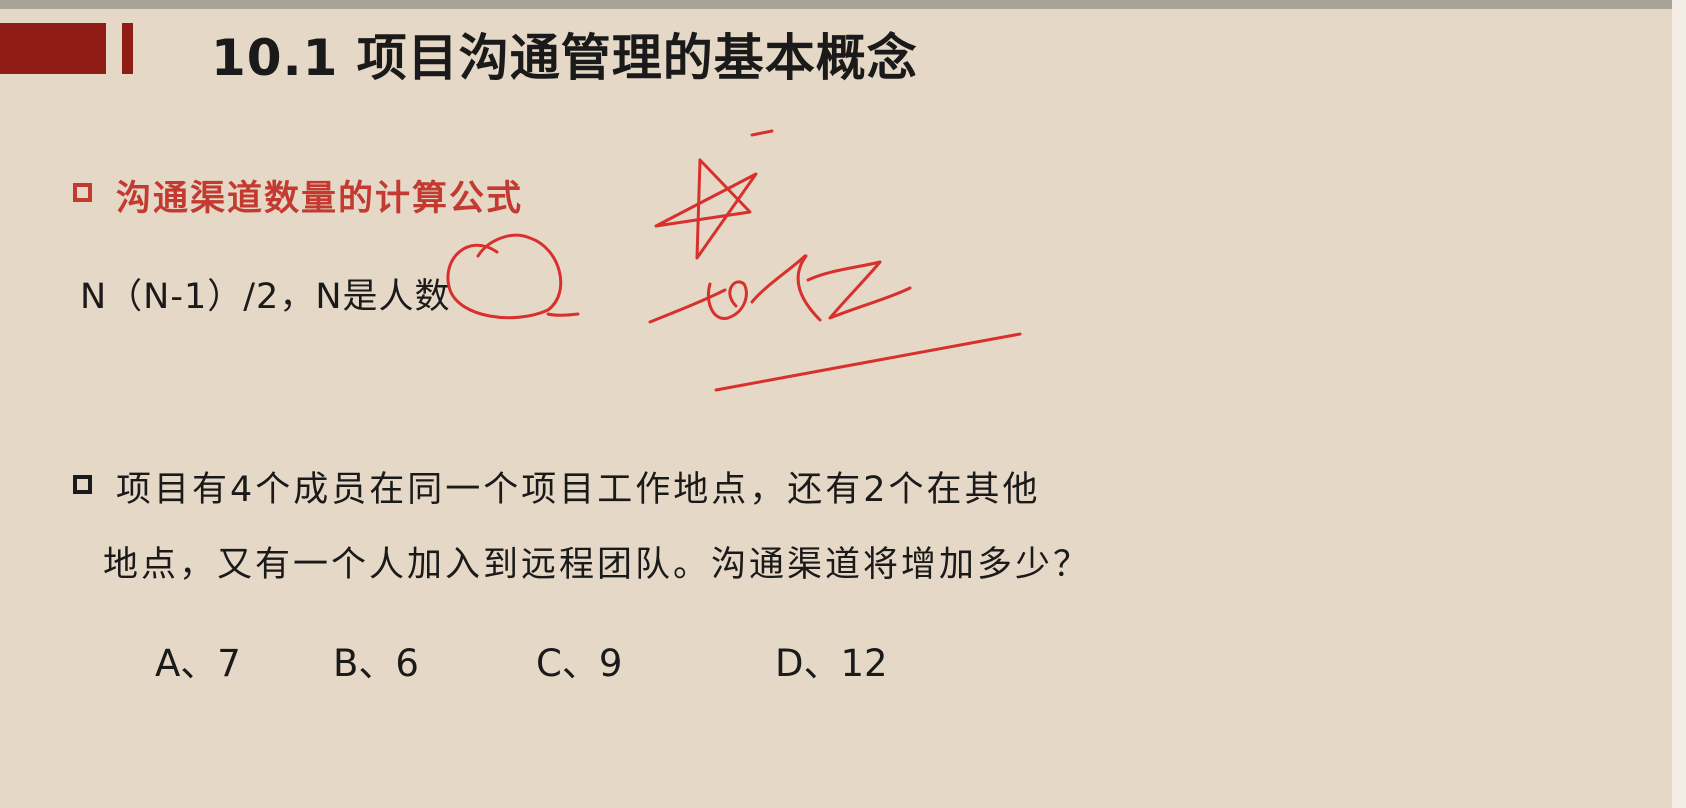 Image resolution: width=1686 pixels, height=808 pixels. Describe the element at coordinates (780, 289) in the screenshot. I see `handwritten-scribble` at that location.